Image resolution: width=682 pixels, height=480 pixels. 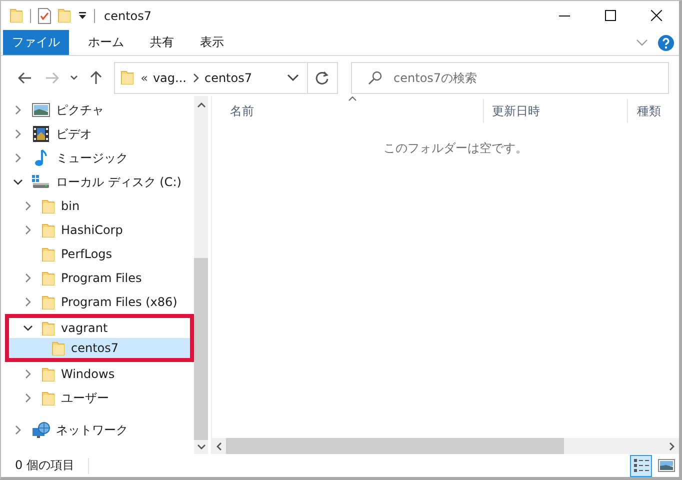 What do you see at coordinates (119, 182) in the screenshot?
I see `tree-item-label: ローカル ディスク (C:)` at bounding box center [119, 182].